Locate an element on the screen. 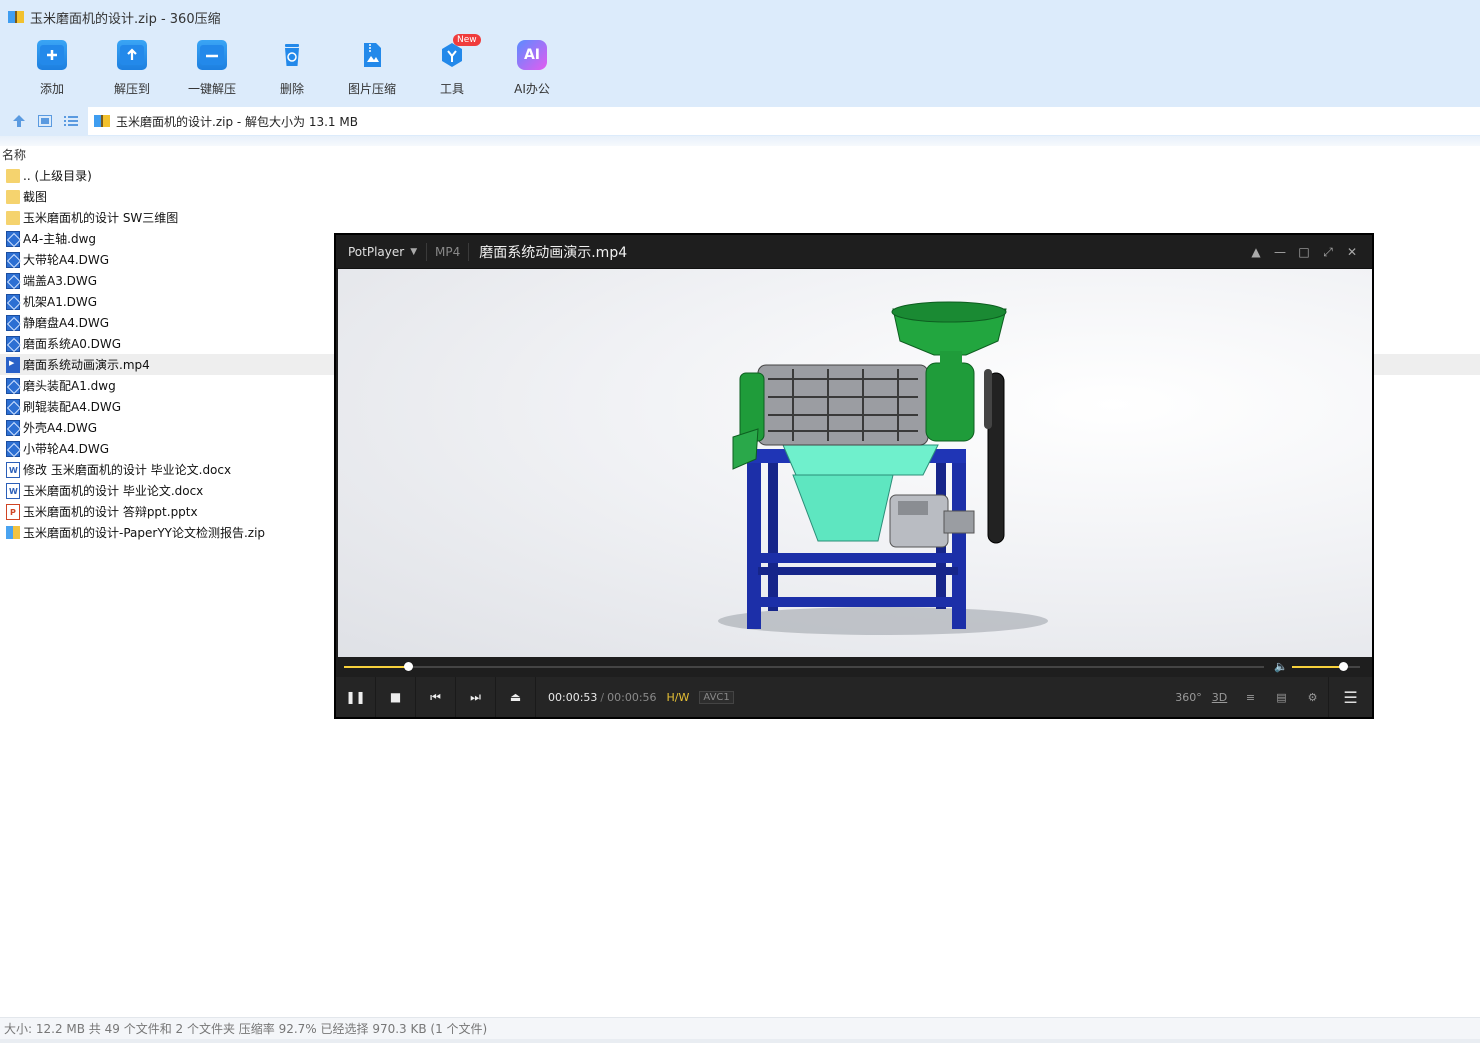 This screenshot has height=1043, width=1480. time-display: 00:00:53/00:00:56 is located at coordinates (602, 697).